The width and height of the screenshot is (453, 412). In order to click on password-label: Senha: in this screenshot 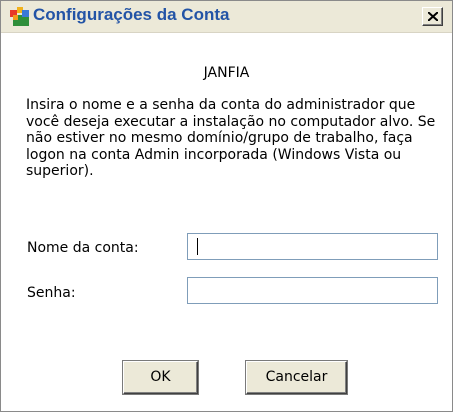, I will do `click(51, 293)`.